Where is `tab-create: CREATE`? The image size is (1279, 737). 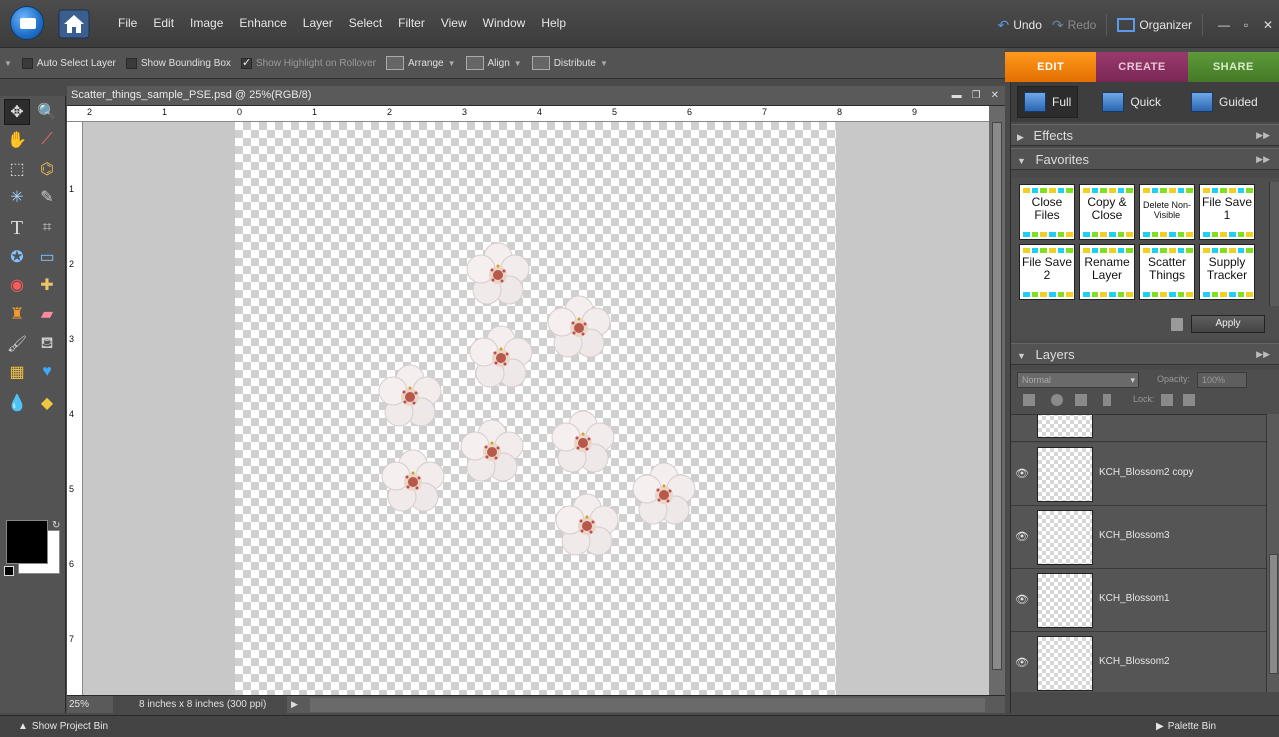 tab-create: CREATE is located at coordinates (1142, 67).